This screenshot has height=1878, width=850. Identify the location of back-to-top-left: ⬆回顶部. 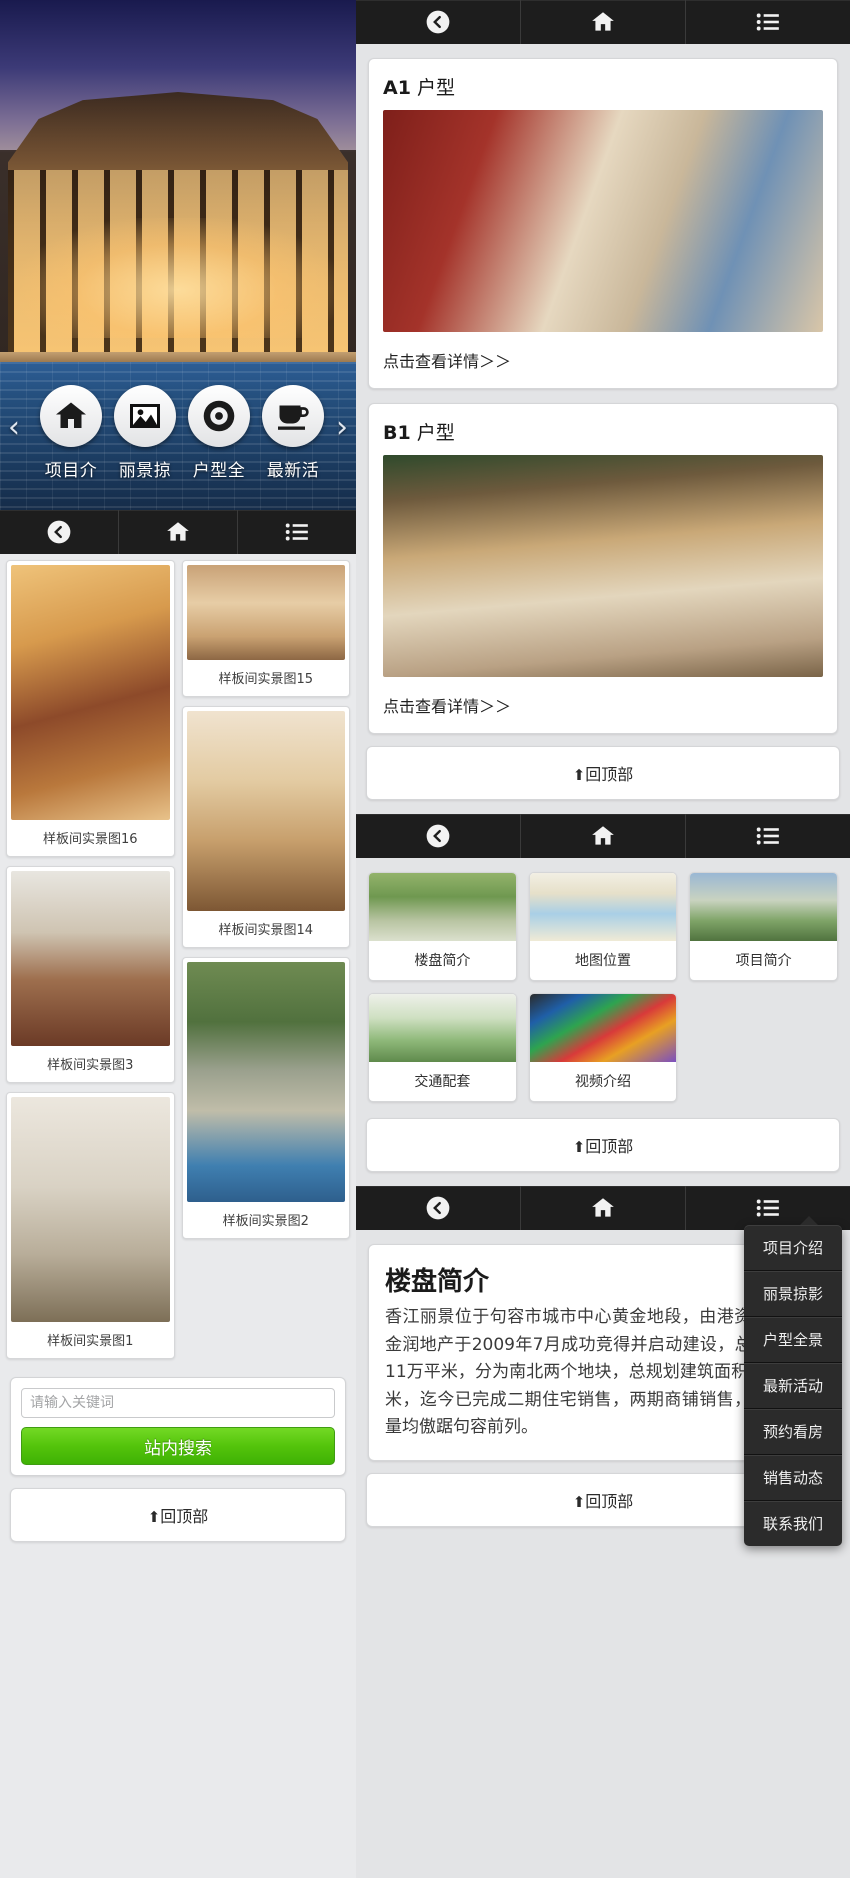
(178, 1515).